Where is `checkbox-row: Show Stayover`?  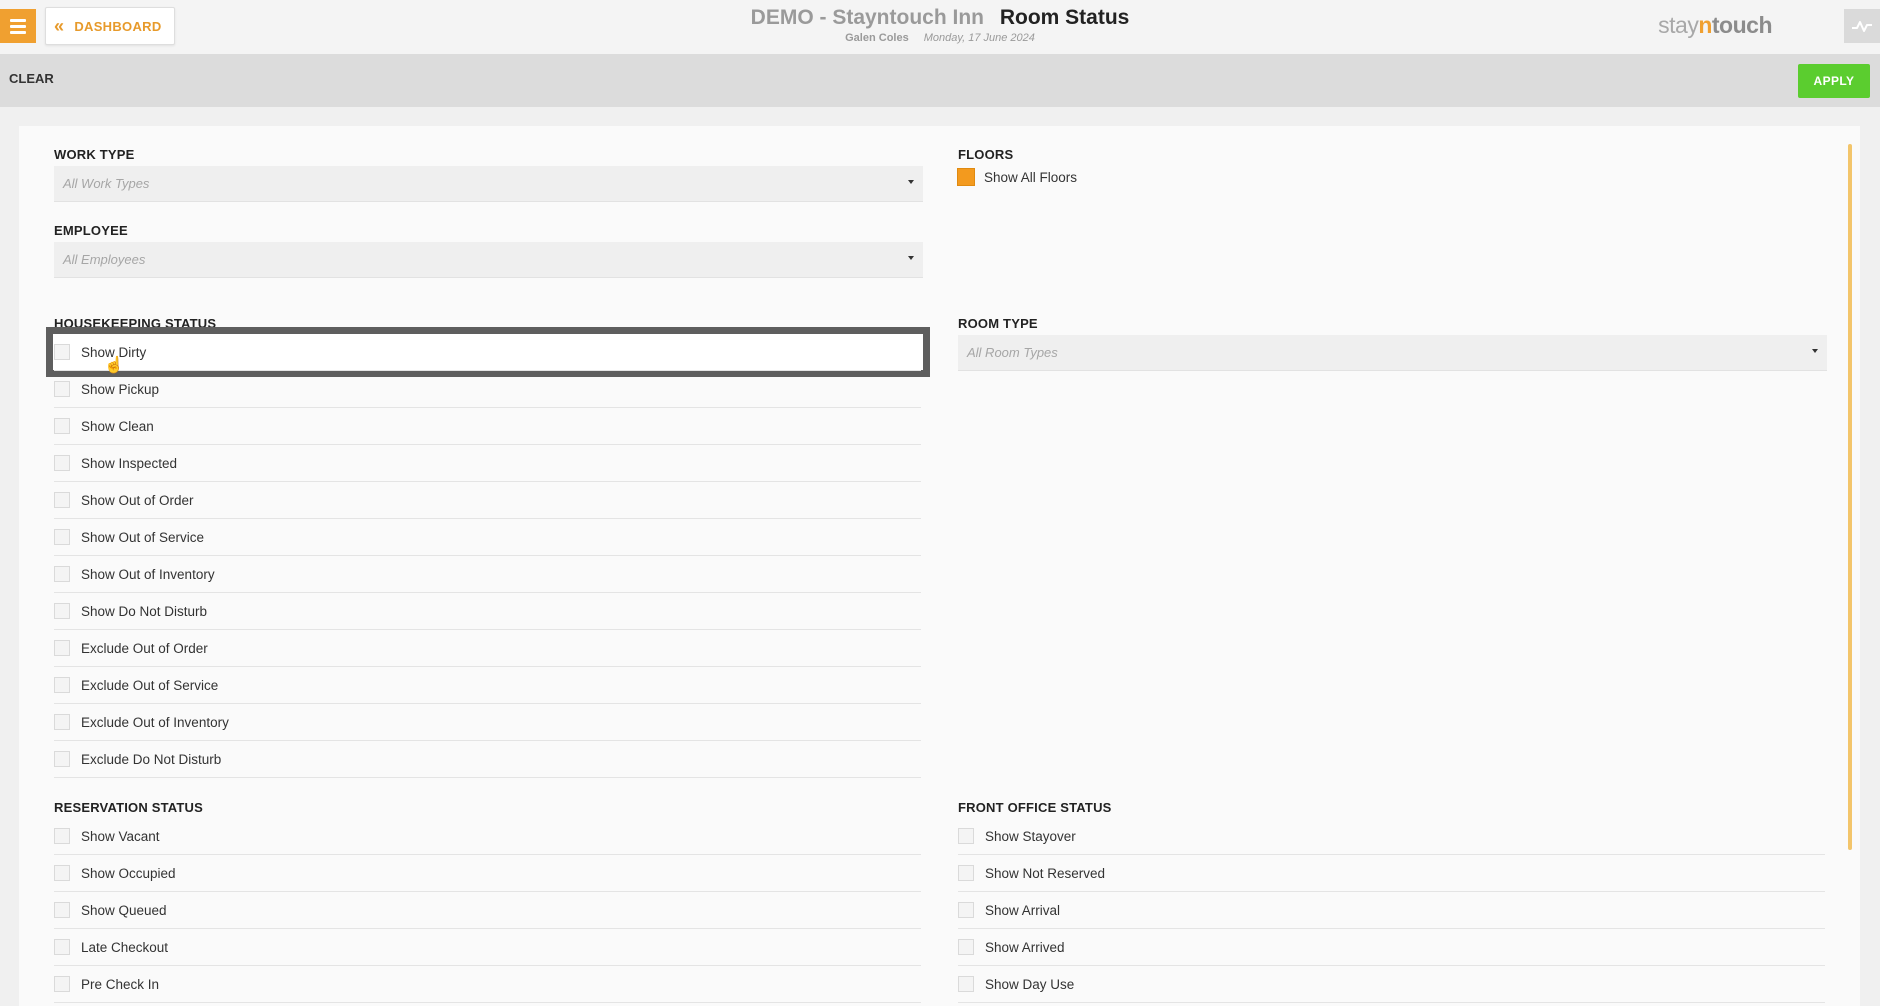
checkbox-row: Show Stayover is located at coordinates (1391, 836).